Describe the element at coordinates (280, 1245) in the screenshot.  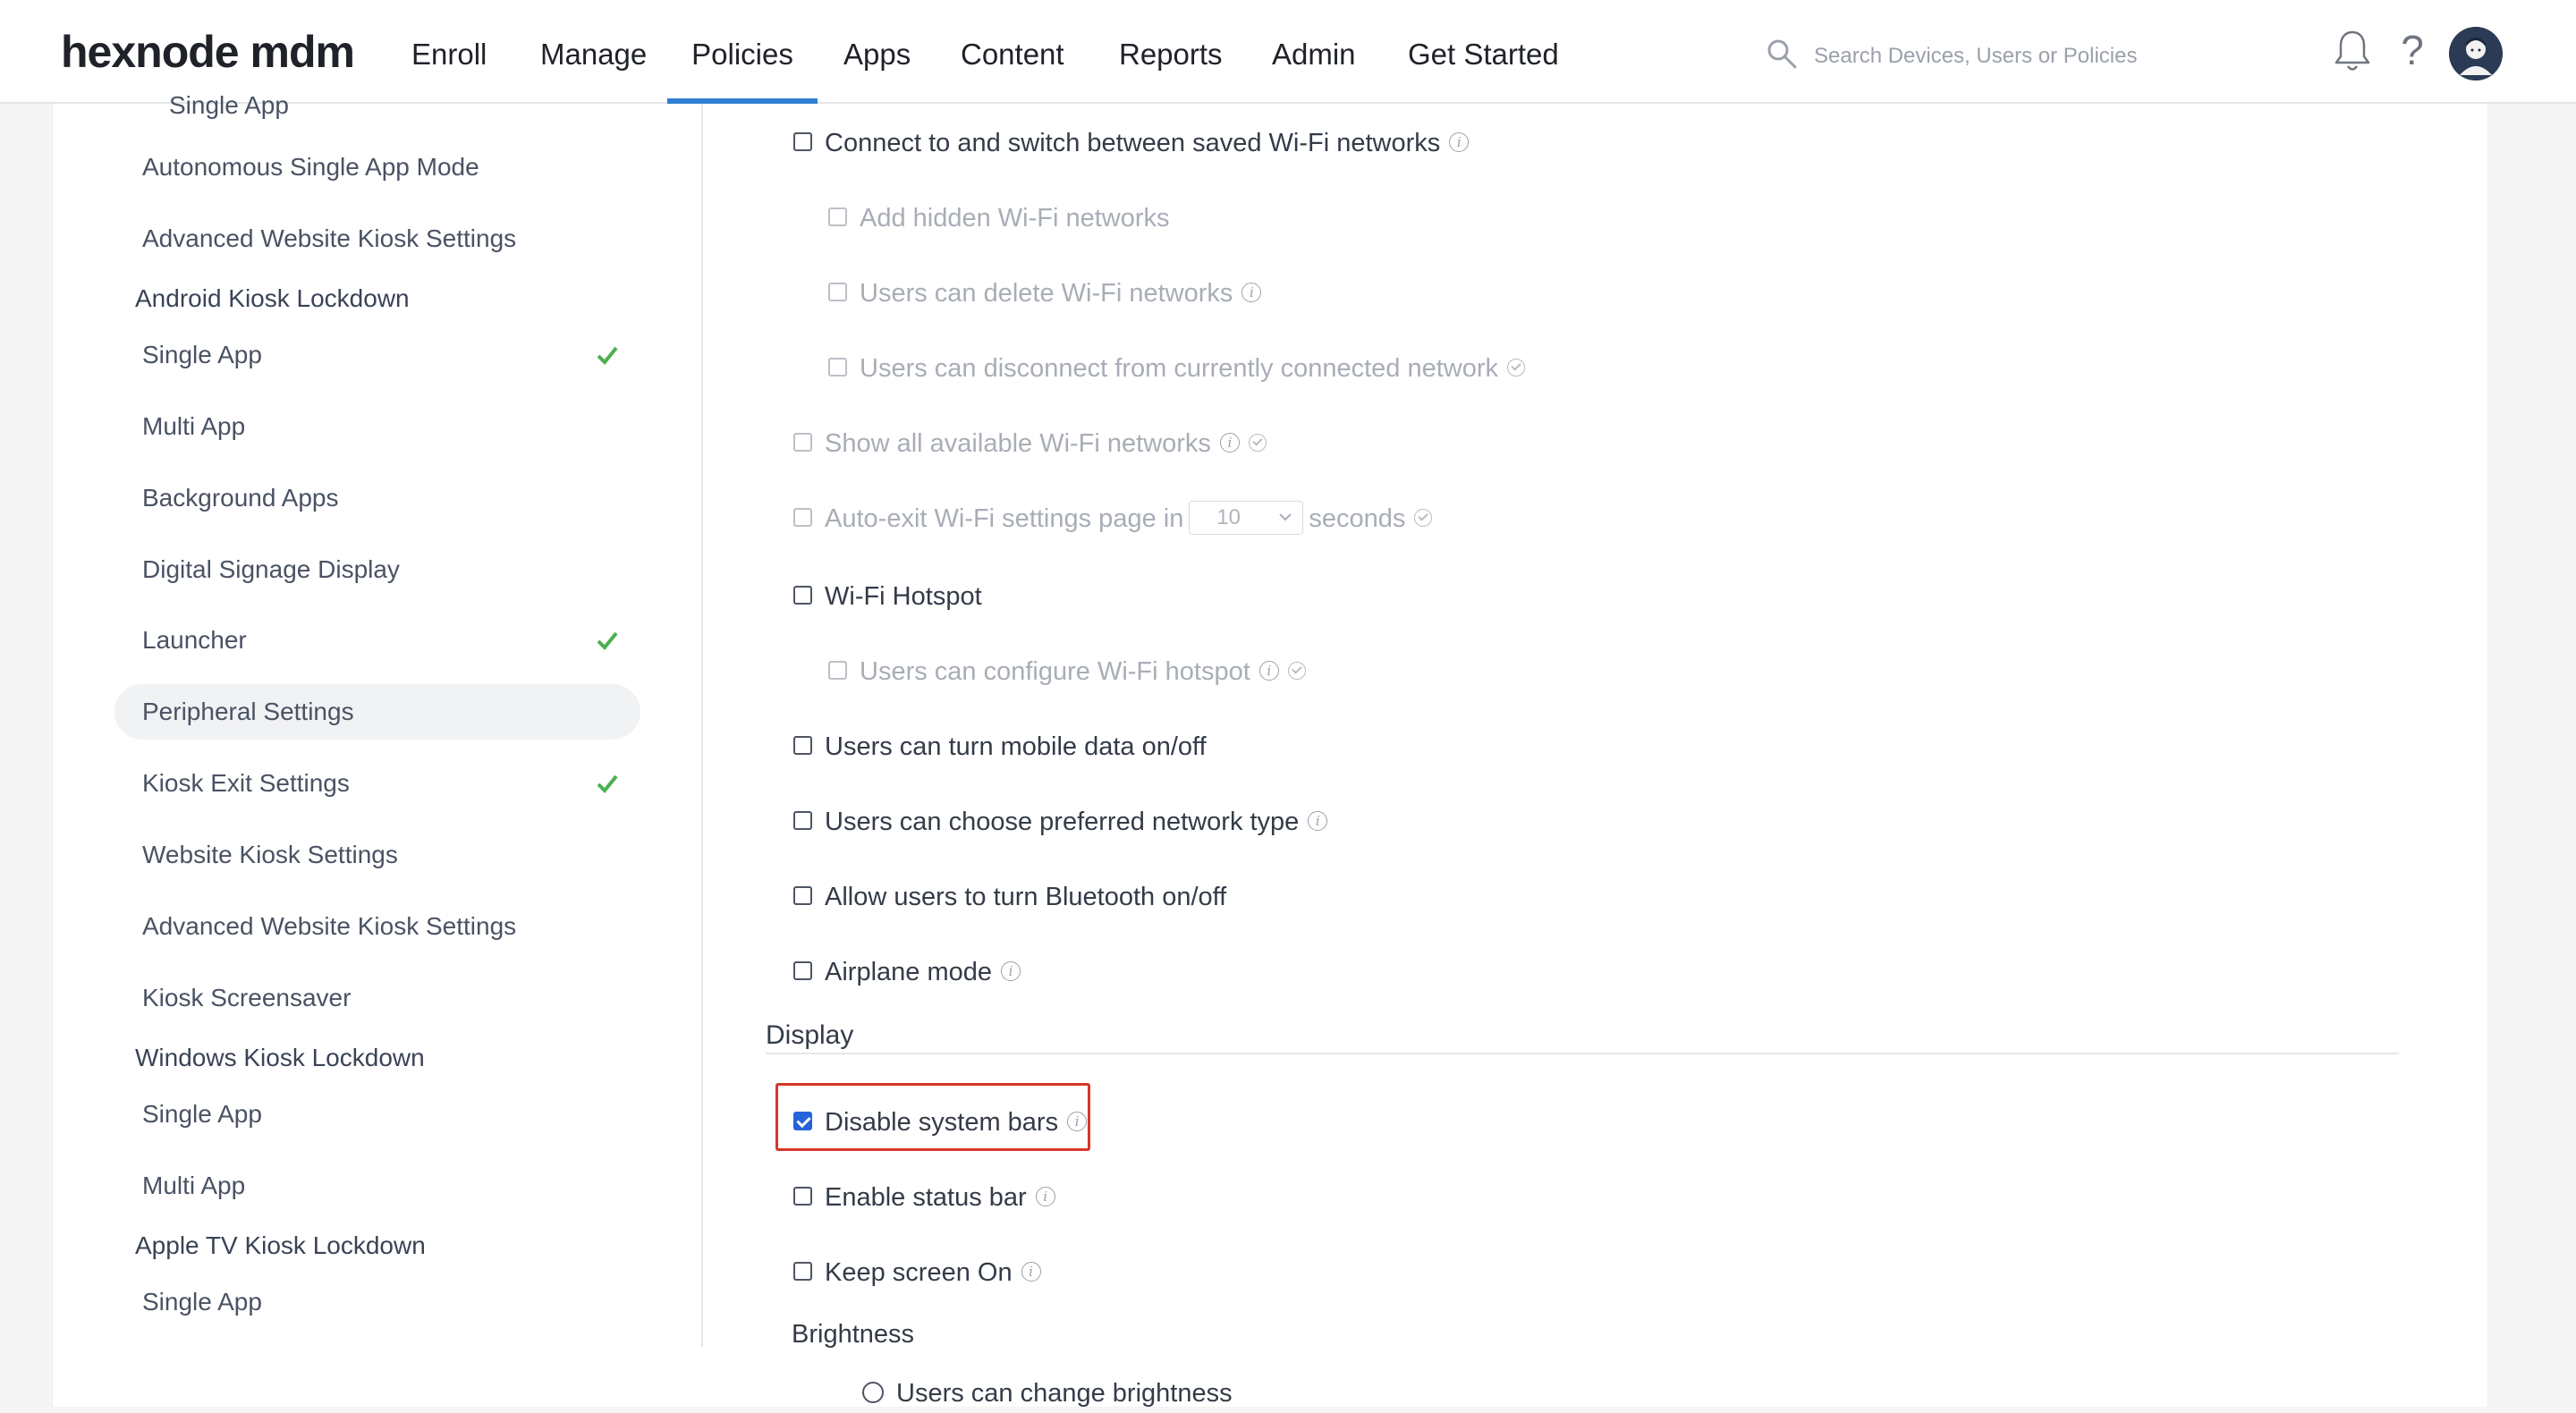
I see `sidebar-group-apple-tv-kiosk-lockdown: Apple TV Kiosk Lockdown` at that location.